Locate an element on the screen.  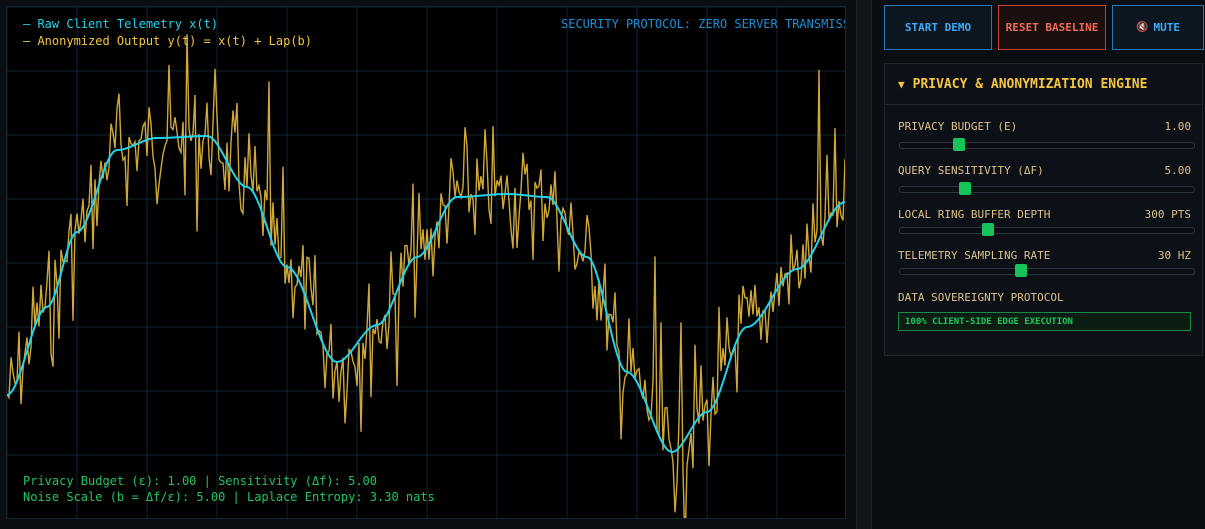
query-sensitivity-label: QUERY SENSITIVITY (ΔF) is located at coordinates (971, 170).